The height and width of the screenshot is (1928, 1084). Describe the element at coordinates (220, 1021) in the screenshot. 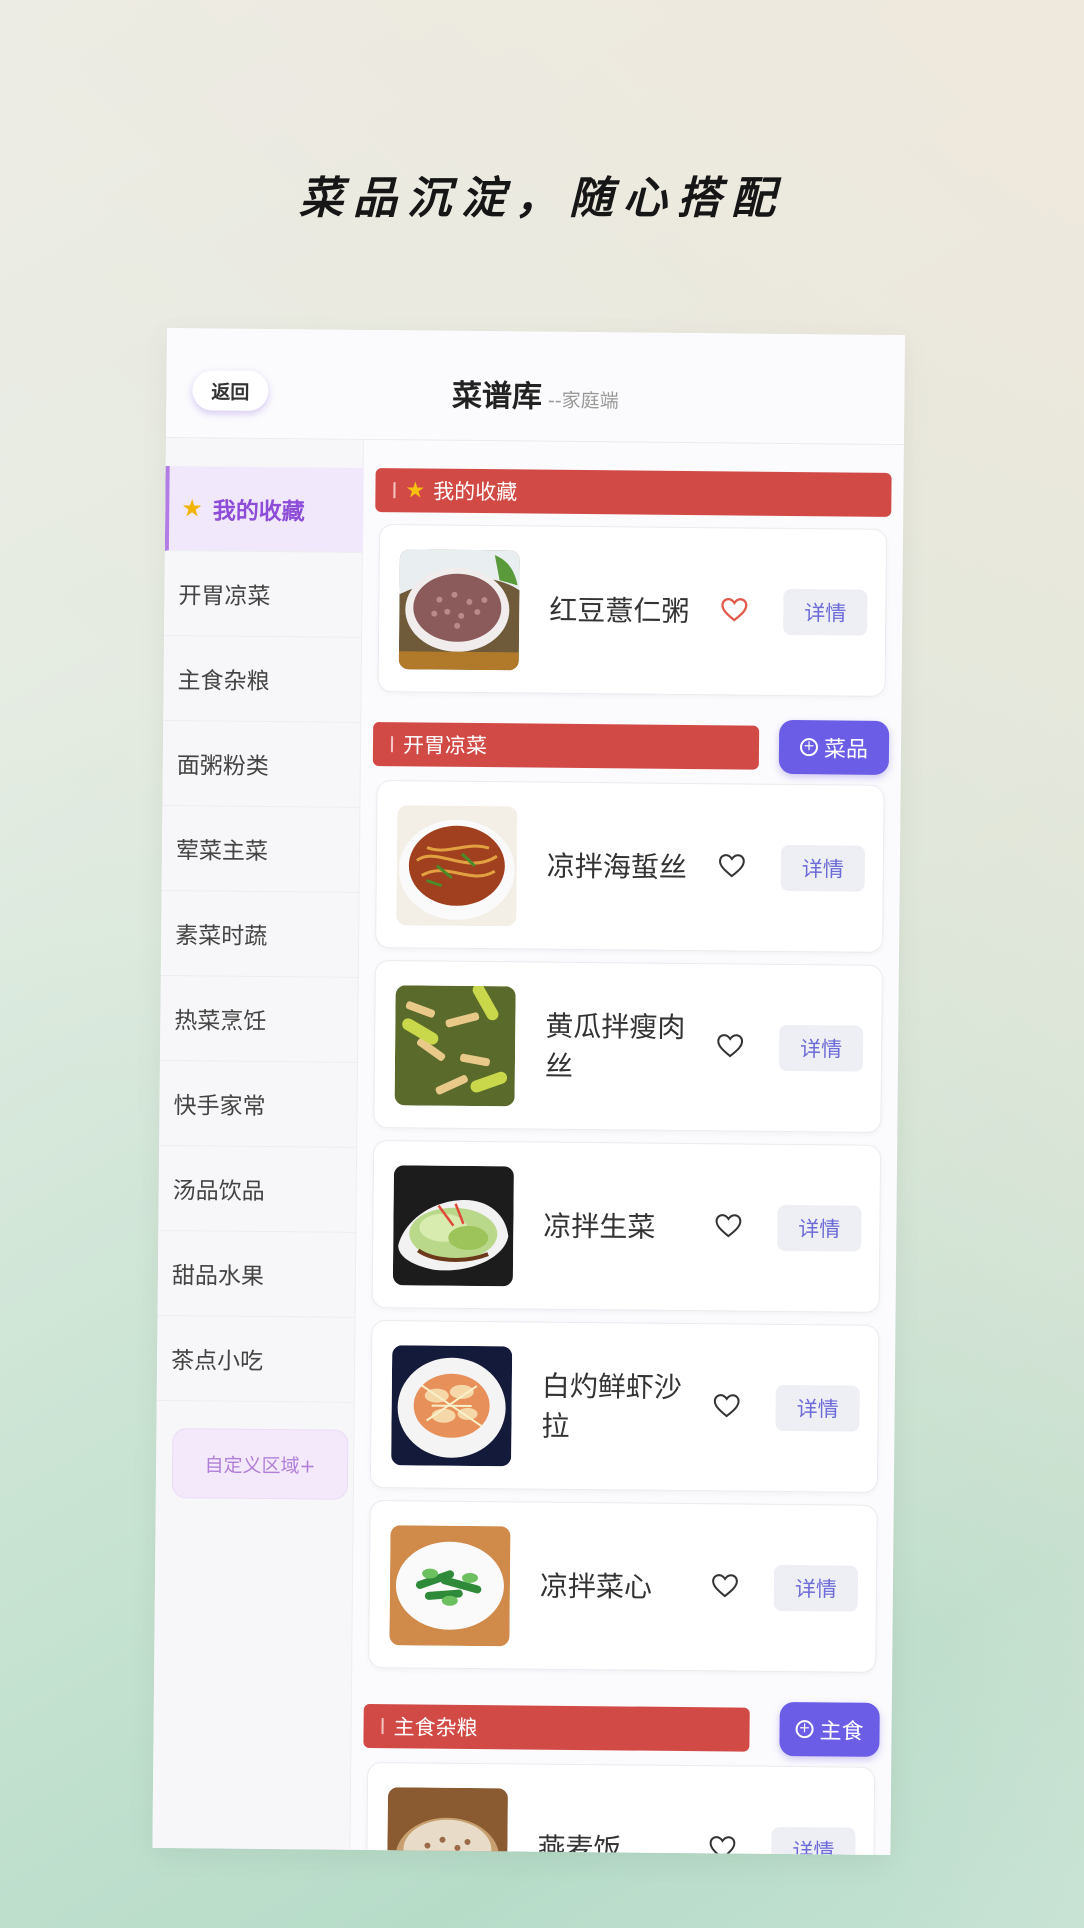

I see `sidebar-item-label: 热菜烹饪` at that location.